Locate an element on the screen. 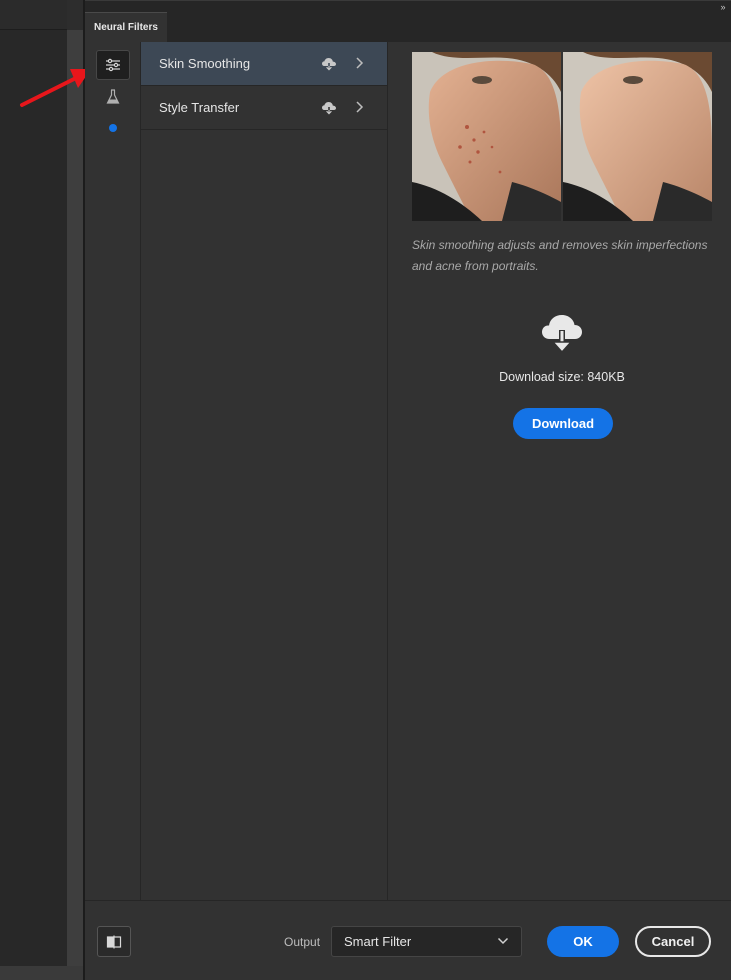 The image size is (731, 980). split-view-icon is located at coordinates (114, 941).